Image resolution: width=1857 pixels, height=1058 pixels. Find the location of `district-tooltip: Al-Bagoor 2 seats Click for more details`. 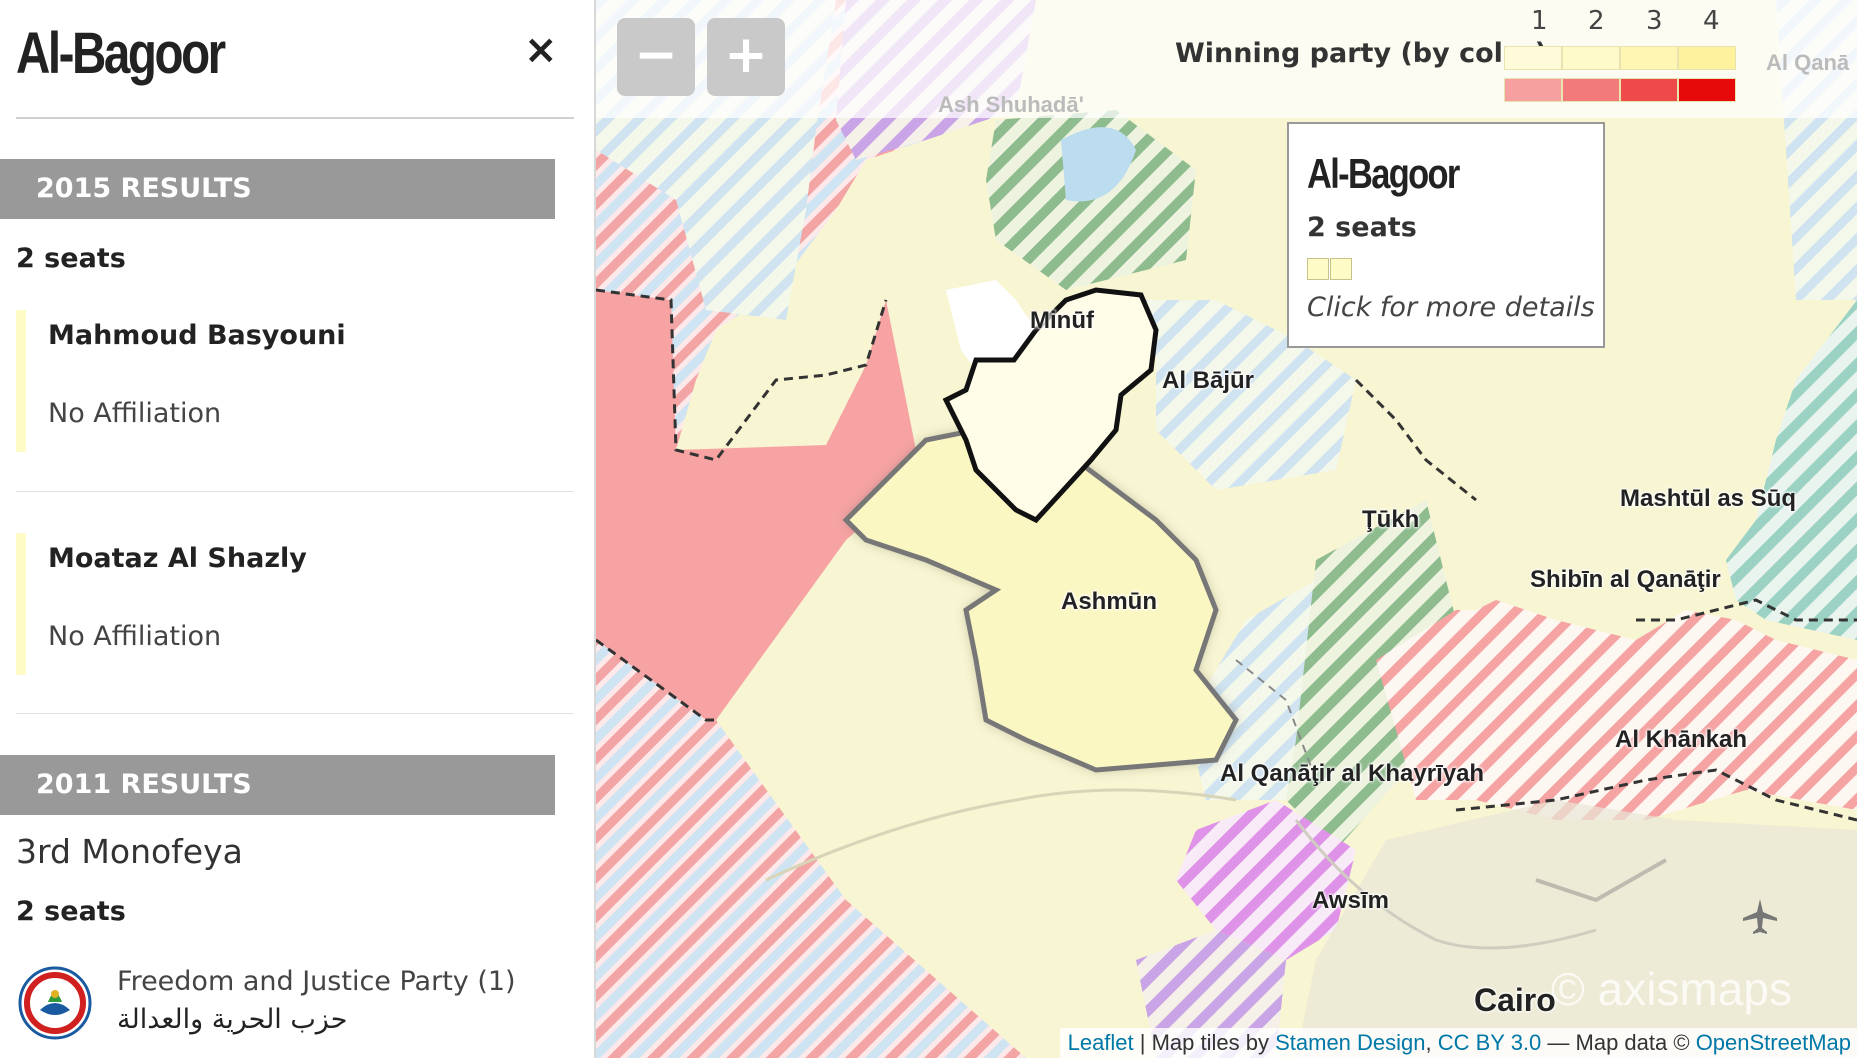

district-tooltip: Al-Bagoor 2 seats Click for more details is located at coordinates (1446, 235).